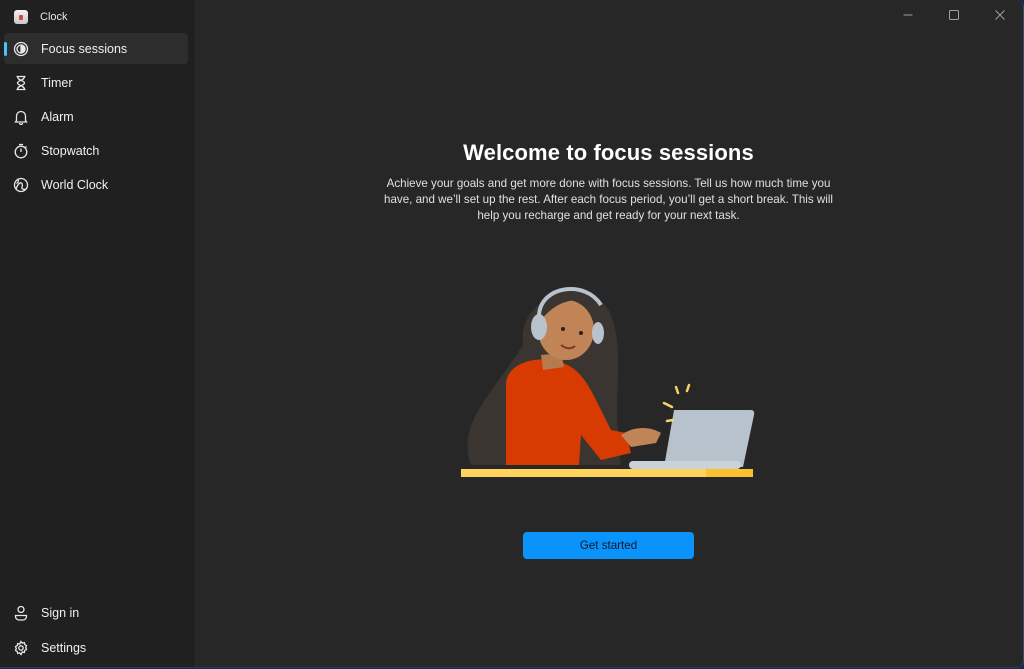 The image size is (1024, 669). What do you see at coordinates (21, 151) in the screenshot?
I see `stopwatch-icon` at bounding box center [21, 151].